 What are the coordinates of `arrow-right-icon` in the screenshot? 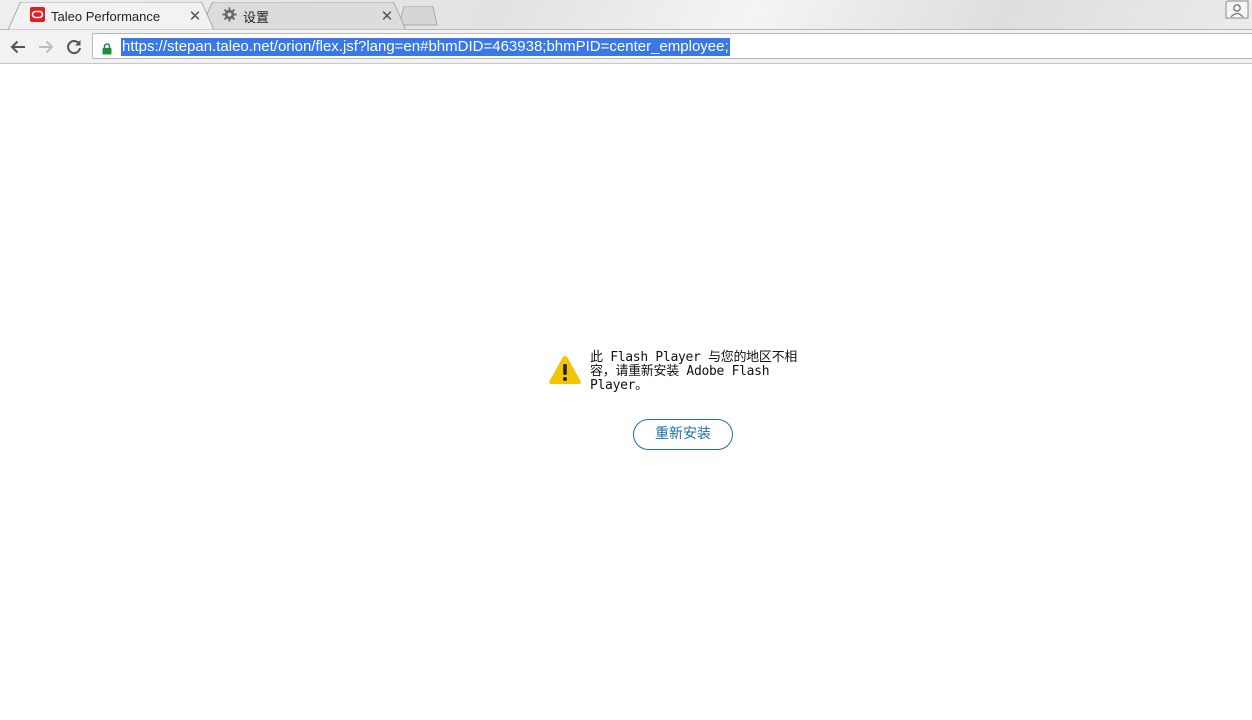 It's located at (46, 47).